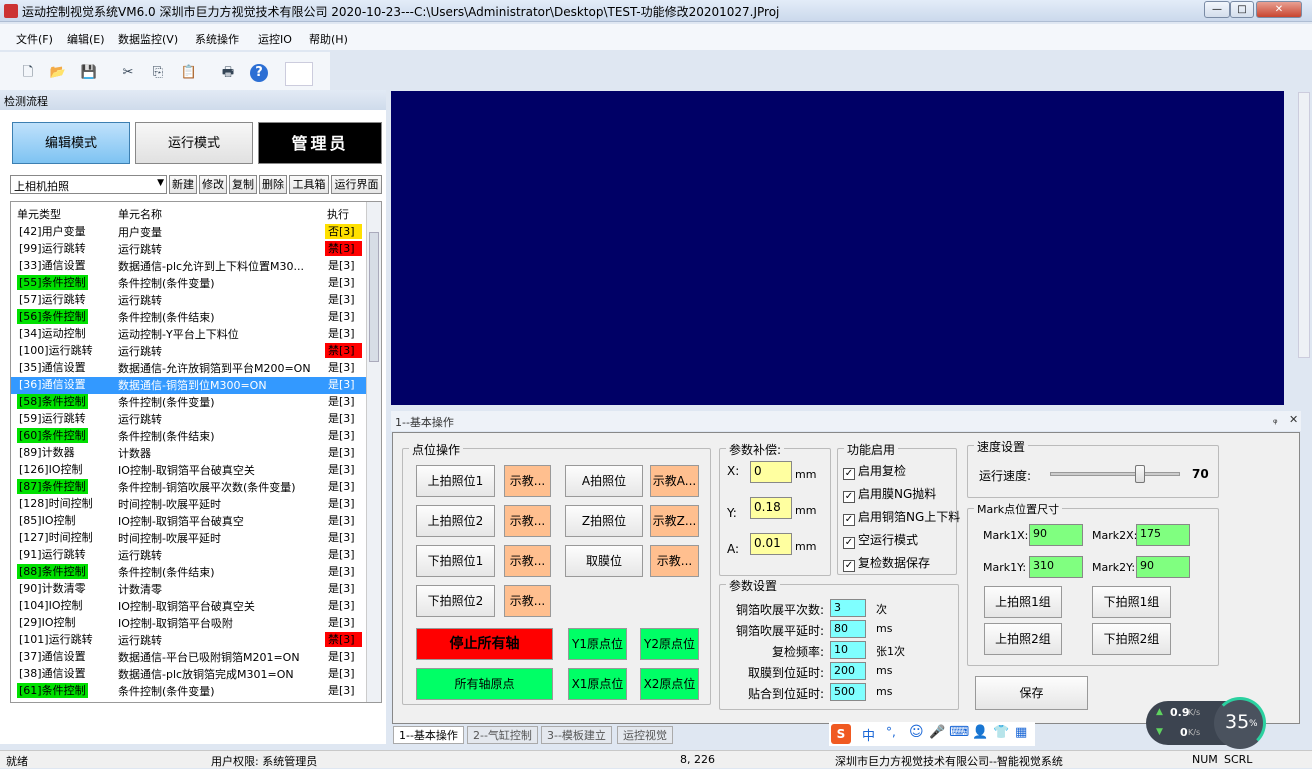 The width and height of the screenshot is (1312, 769). Describe the element at coordinates (771, 544) in the screenshot. I see `a-comp-input: 0.01` at that location.